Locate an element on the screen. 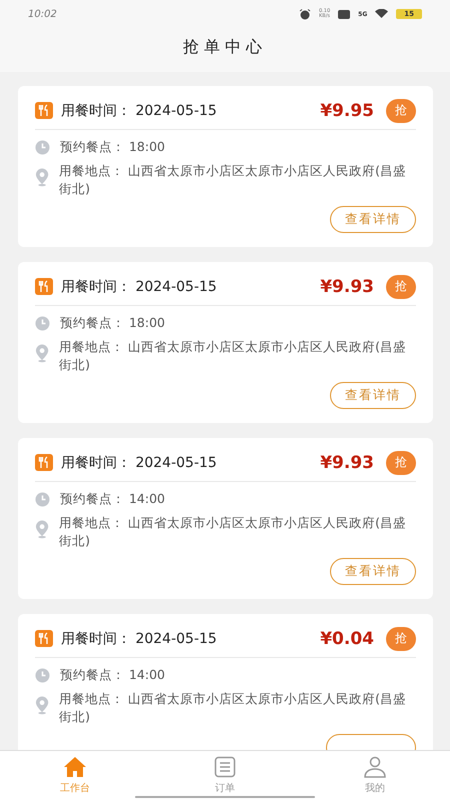 The height and width of the screenshot is (800, 450). user-icon is located at coordinates (375, 767).